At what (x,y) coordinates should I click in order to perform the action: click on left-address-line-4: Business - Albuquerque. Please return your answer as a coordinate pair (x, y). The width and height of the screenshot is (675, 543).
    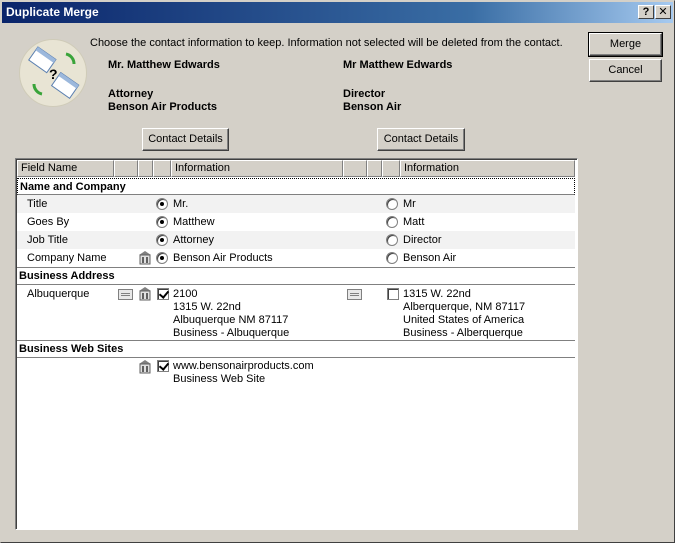
    Looking at the image, I should click on (231, 333).